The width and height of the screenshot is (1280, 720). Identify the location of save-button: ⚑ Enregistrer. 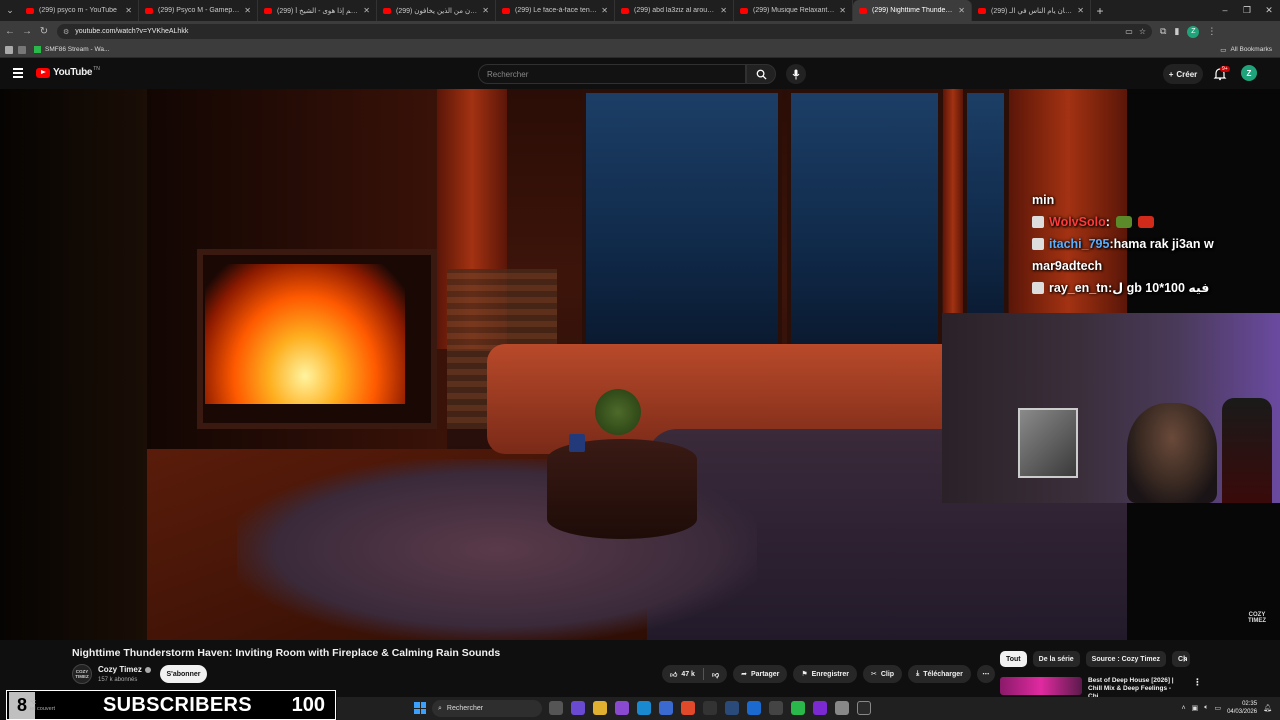
(825, 674).